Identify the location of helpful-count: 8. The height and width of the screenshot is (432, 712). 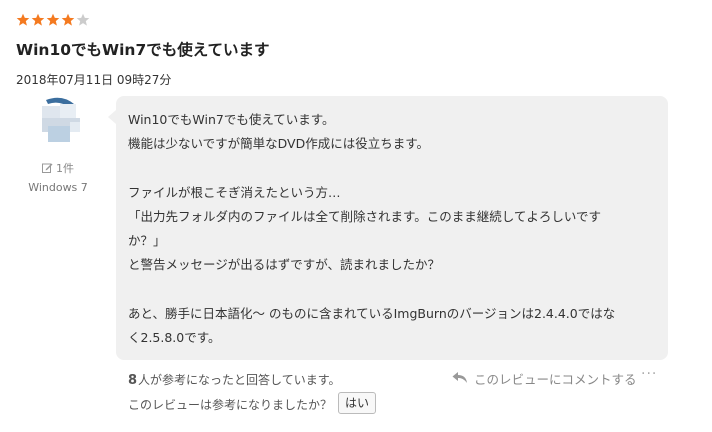
(133, 380).